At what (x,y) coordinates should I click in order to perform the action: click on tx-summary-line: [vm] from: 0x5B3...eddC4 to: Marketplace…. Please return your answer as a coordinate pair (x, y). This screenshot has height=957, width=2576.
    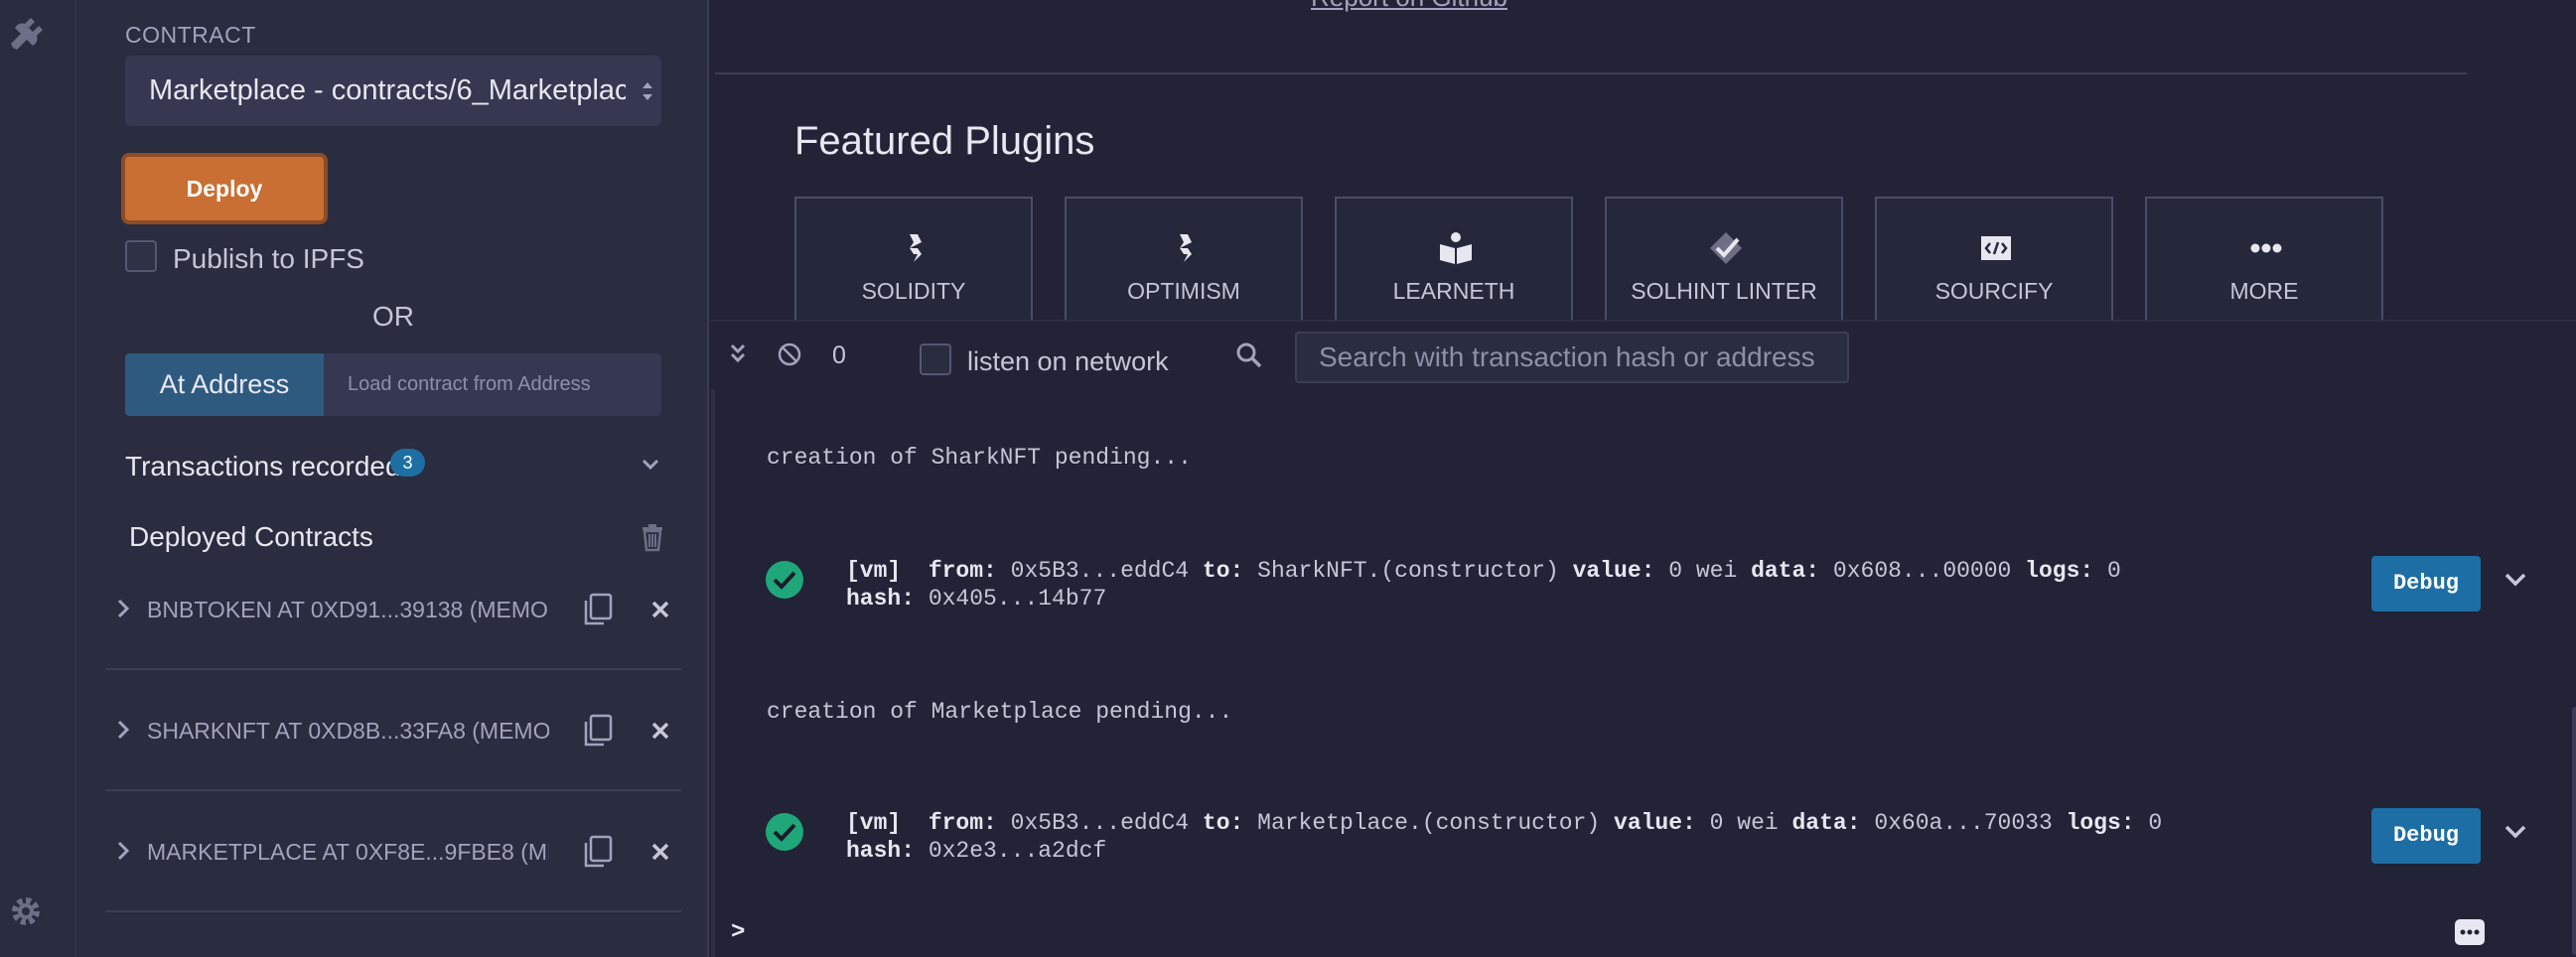
    Looking at the image, I should click on (1504, 823).